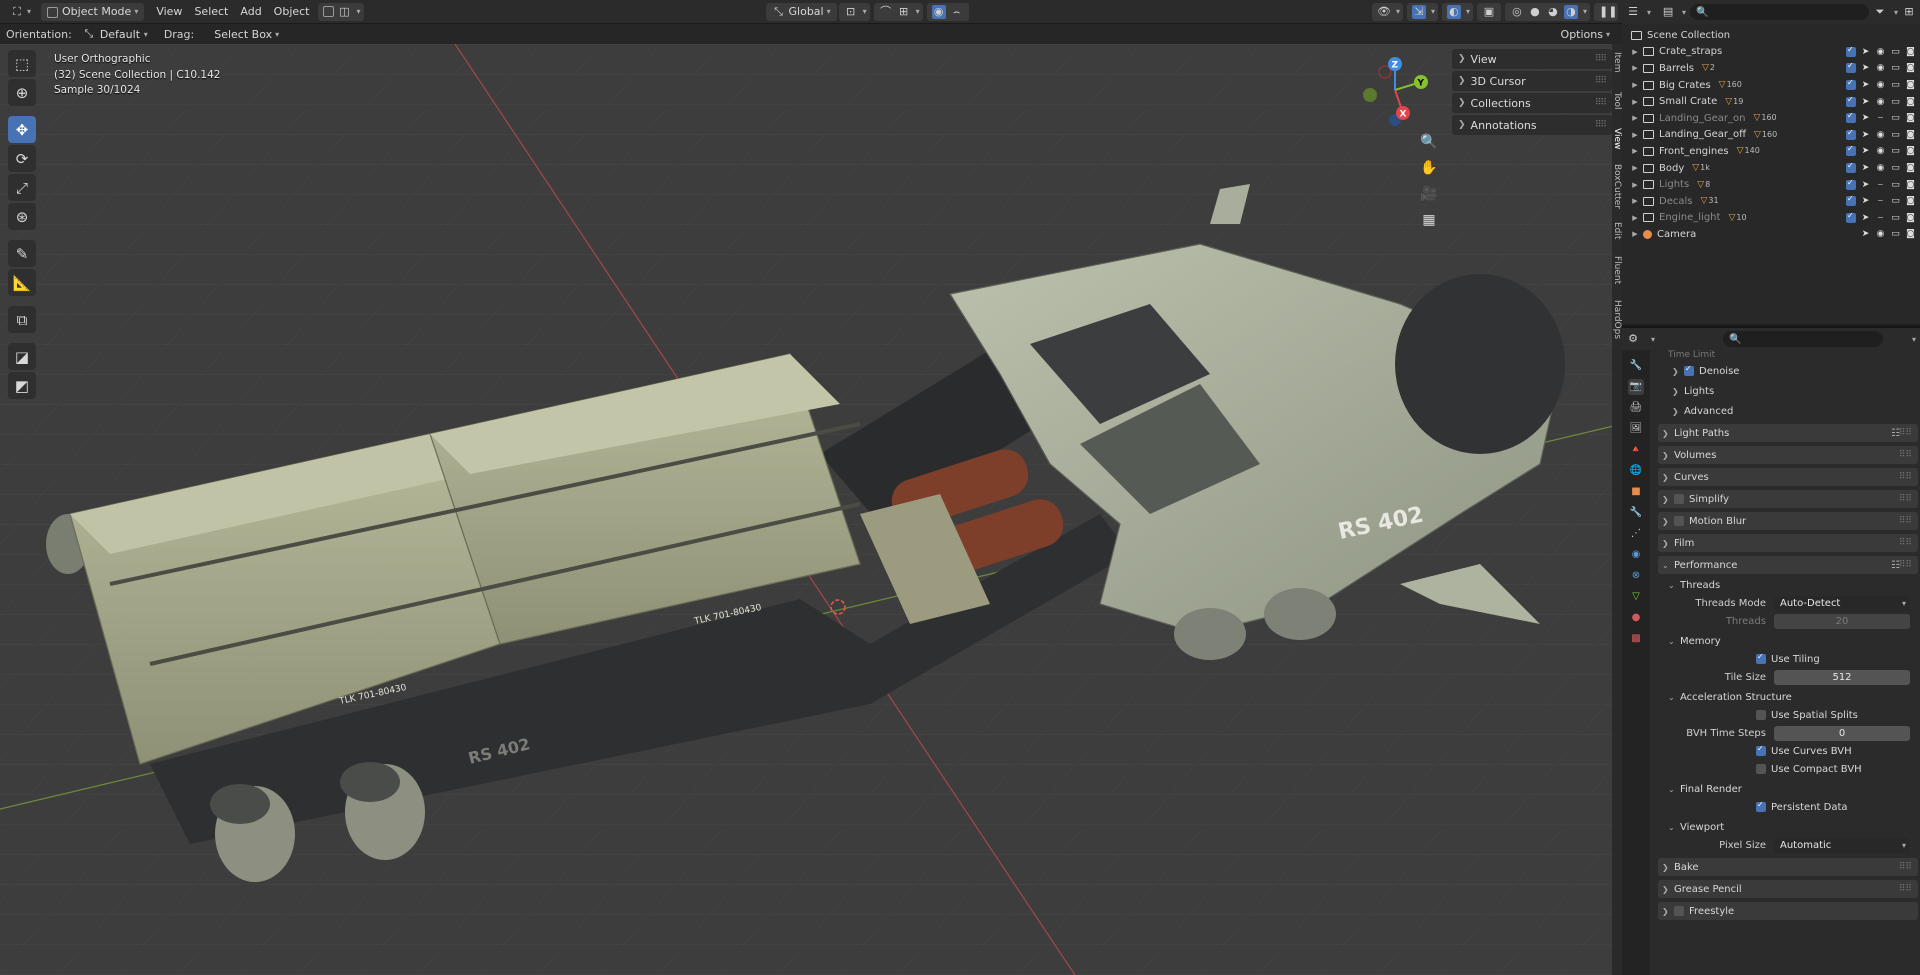  Describe the element at coordinates (1761, 806) in the screenshot. I see `persistent-data-checkbox` at that location.